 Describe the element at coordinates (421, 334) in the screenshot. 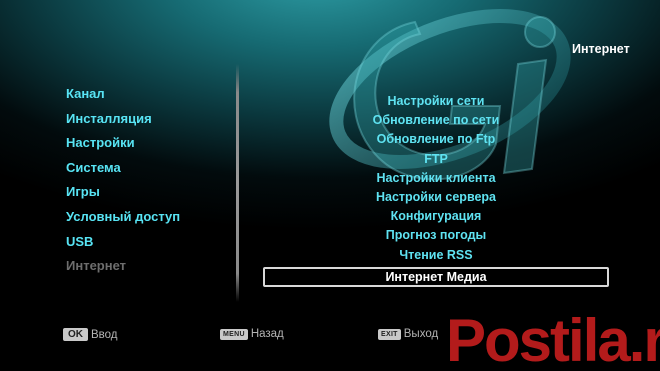

I see `exit-hint-label: Выход` at that location.